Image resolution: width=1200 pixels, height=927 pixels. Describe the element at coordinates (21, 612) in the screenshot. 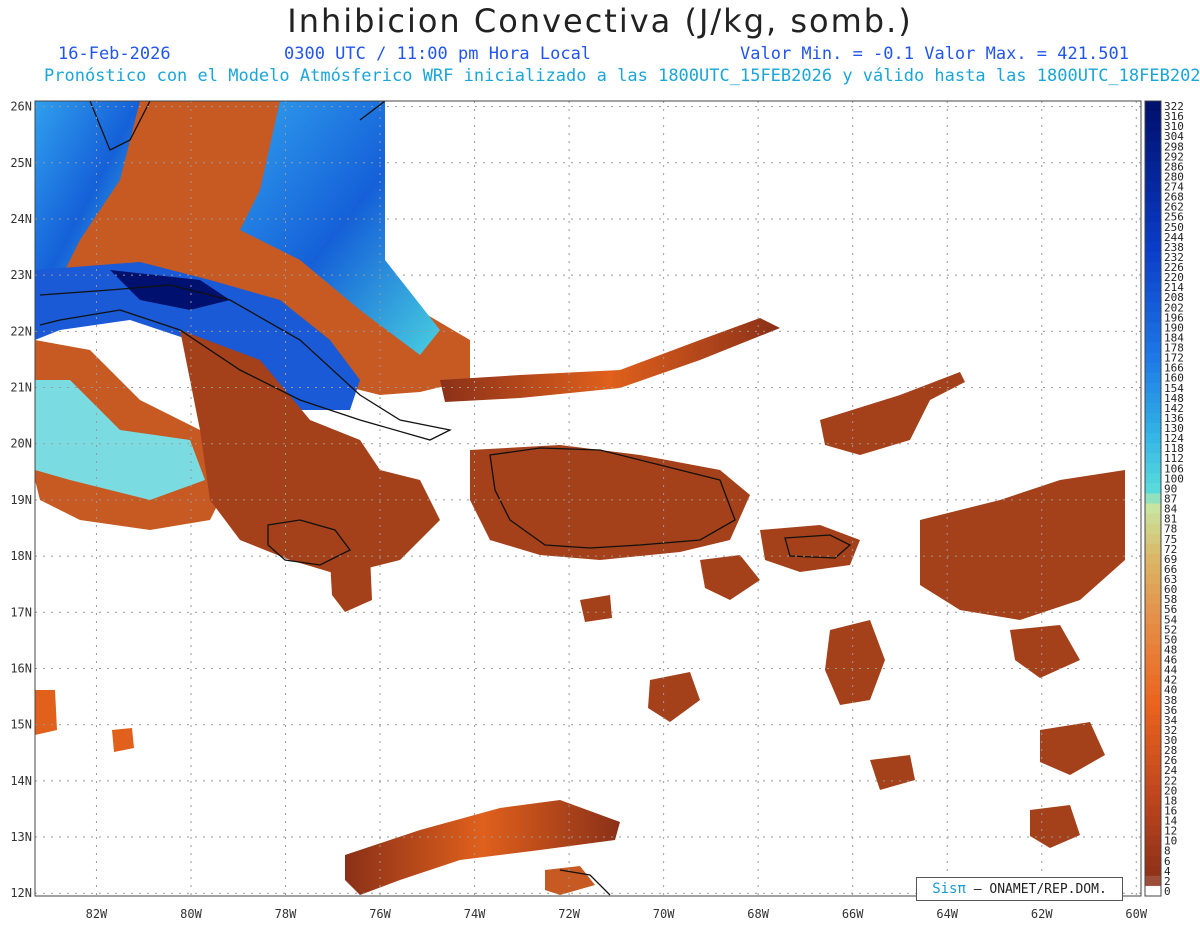

I see `lat-tick-label: 17N` at that location.